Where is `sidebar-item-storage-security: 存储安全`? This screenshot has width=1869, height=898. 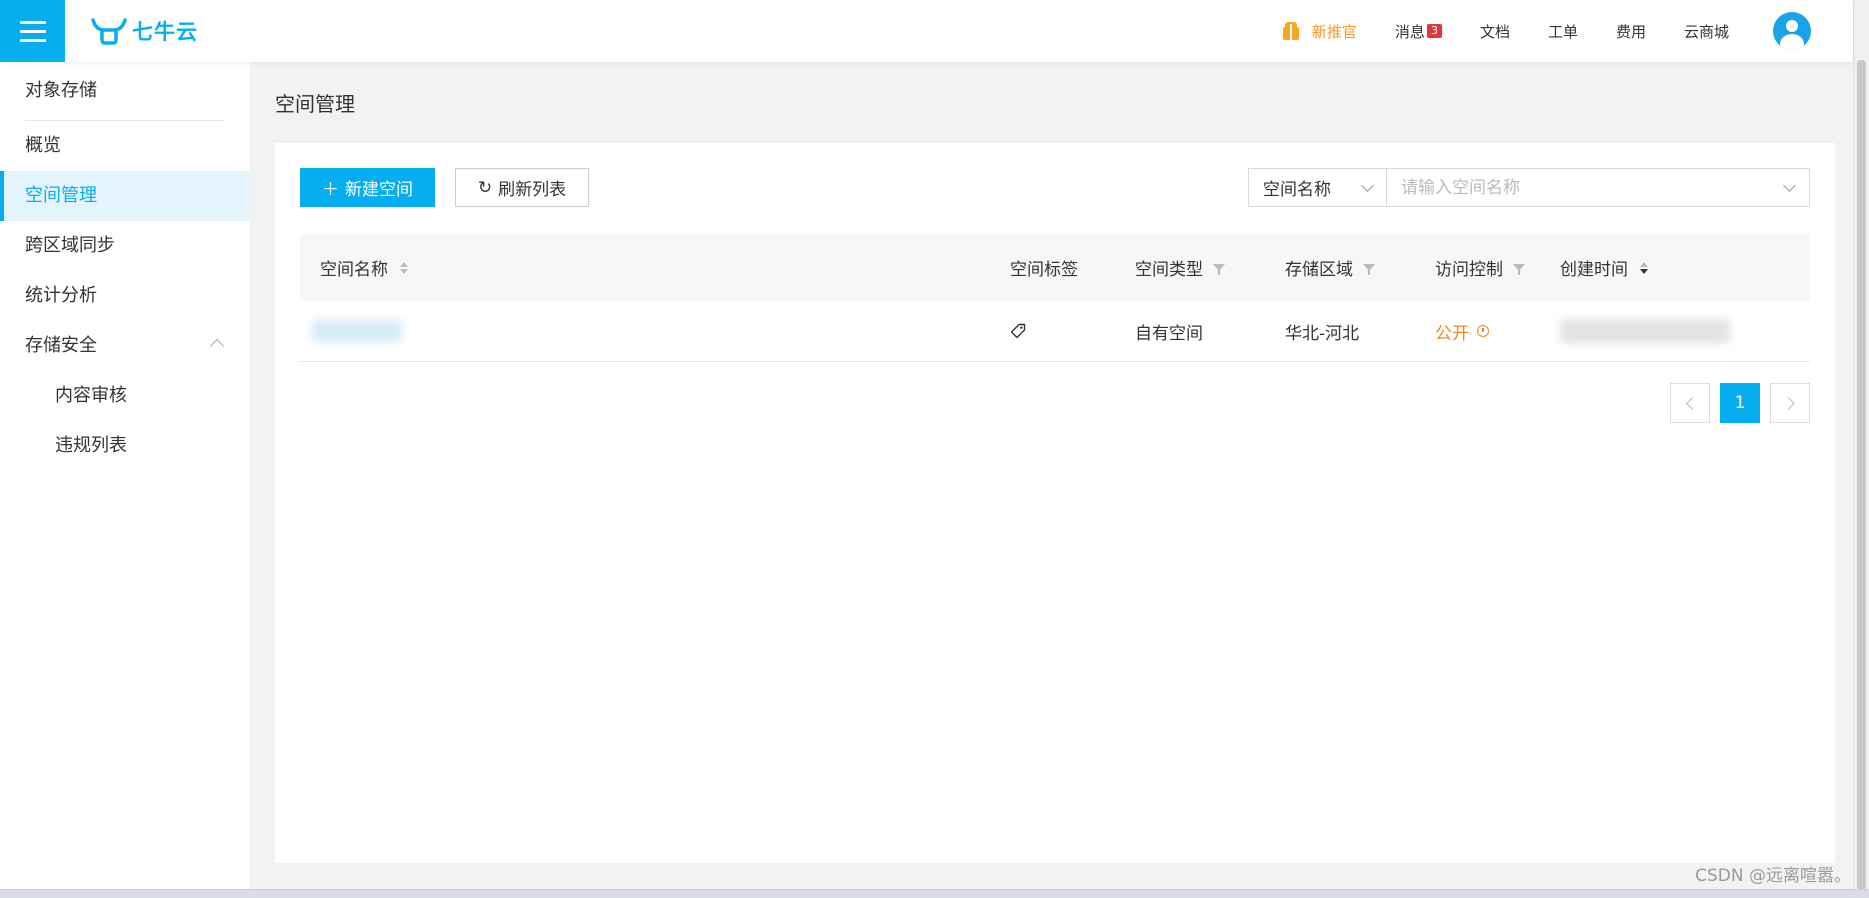
sidebar-item-storage-security: 存储安全 is located at coordinates (125, 346).